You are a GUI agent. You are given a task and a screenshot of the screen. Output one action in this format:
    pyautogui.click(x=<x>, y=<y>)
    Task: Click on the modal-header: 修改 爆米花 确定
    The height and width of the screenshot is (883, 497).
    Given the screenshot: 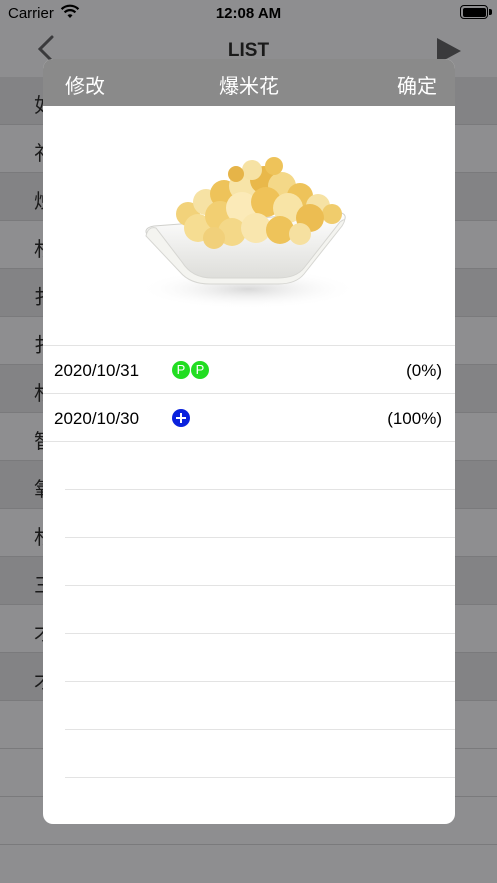 What is the action you would take?
    pyautogui.click(x=249, y=82)
    